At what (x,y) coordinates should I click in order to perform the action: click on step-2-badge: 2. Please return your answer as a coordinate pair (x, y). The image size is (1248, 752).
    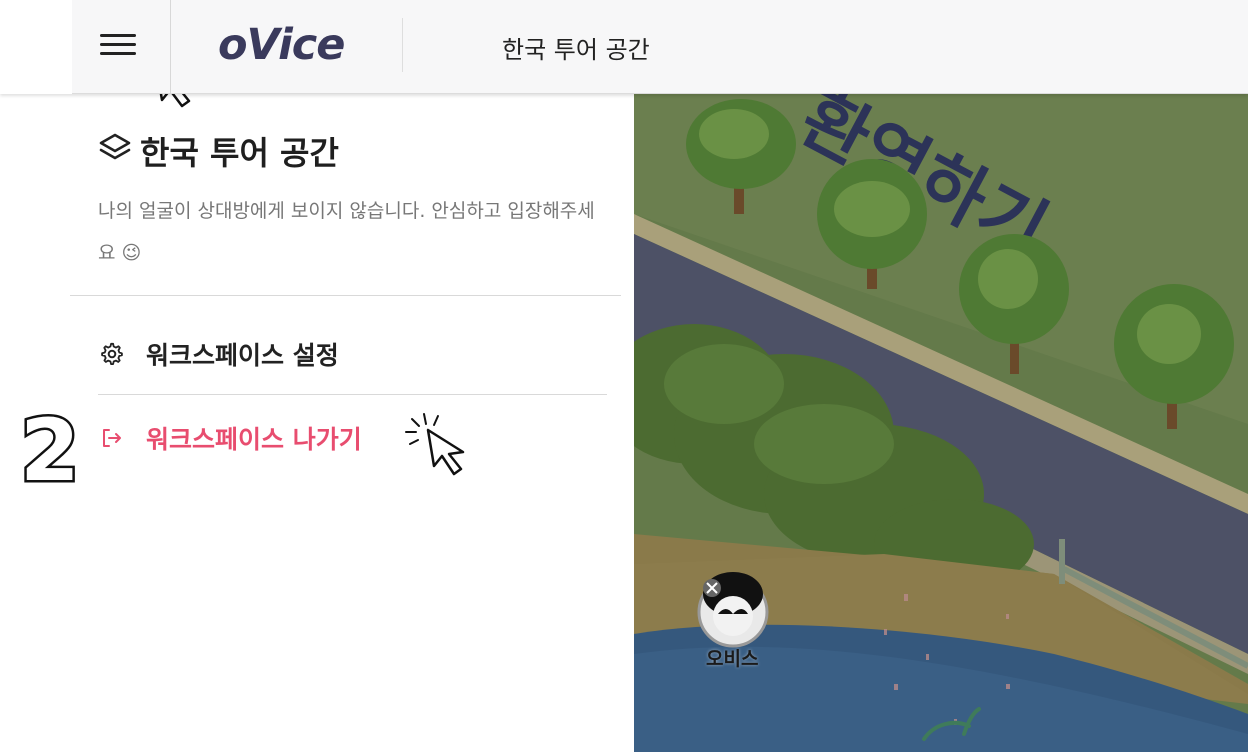
    Looking at the image, I should click on (56, 451).